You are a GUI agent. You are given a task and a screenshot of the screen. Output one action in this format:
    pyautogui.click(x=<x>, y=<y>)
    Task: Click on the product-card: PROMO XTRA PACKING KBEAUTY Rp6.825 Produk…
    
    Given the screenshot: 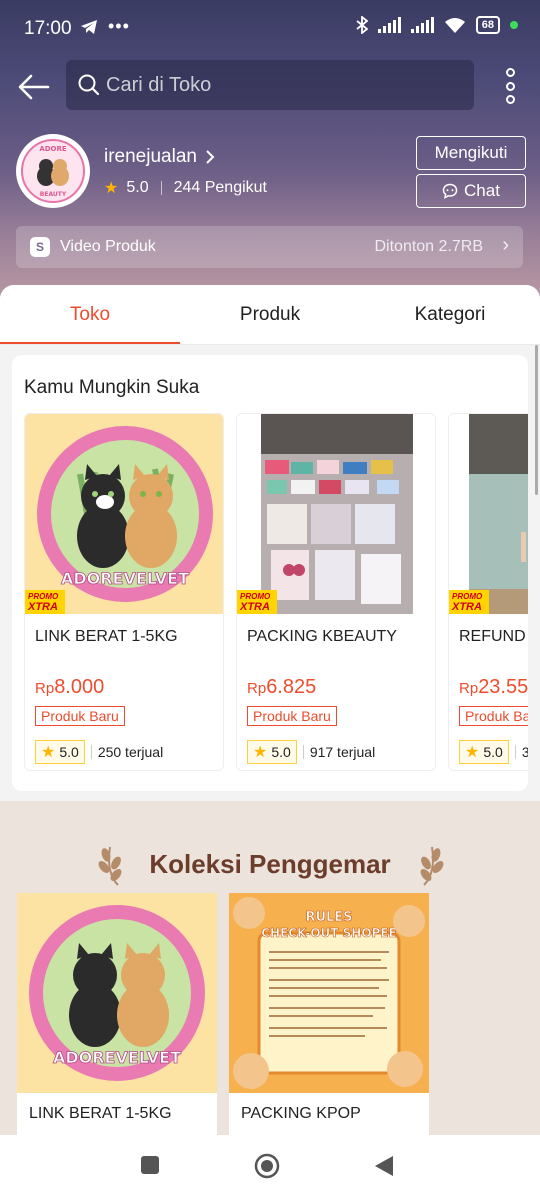 What is the action you would take?
    pyautogui.click(x=336, y=592)
    